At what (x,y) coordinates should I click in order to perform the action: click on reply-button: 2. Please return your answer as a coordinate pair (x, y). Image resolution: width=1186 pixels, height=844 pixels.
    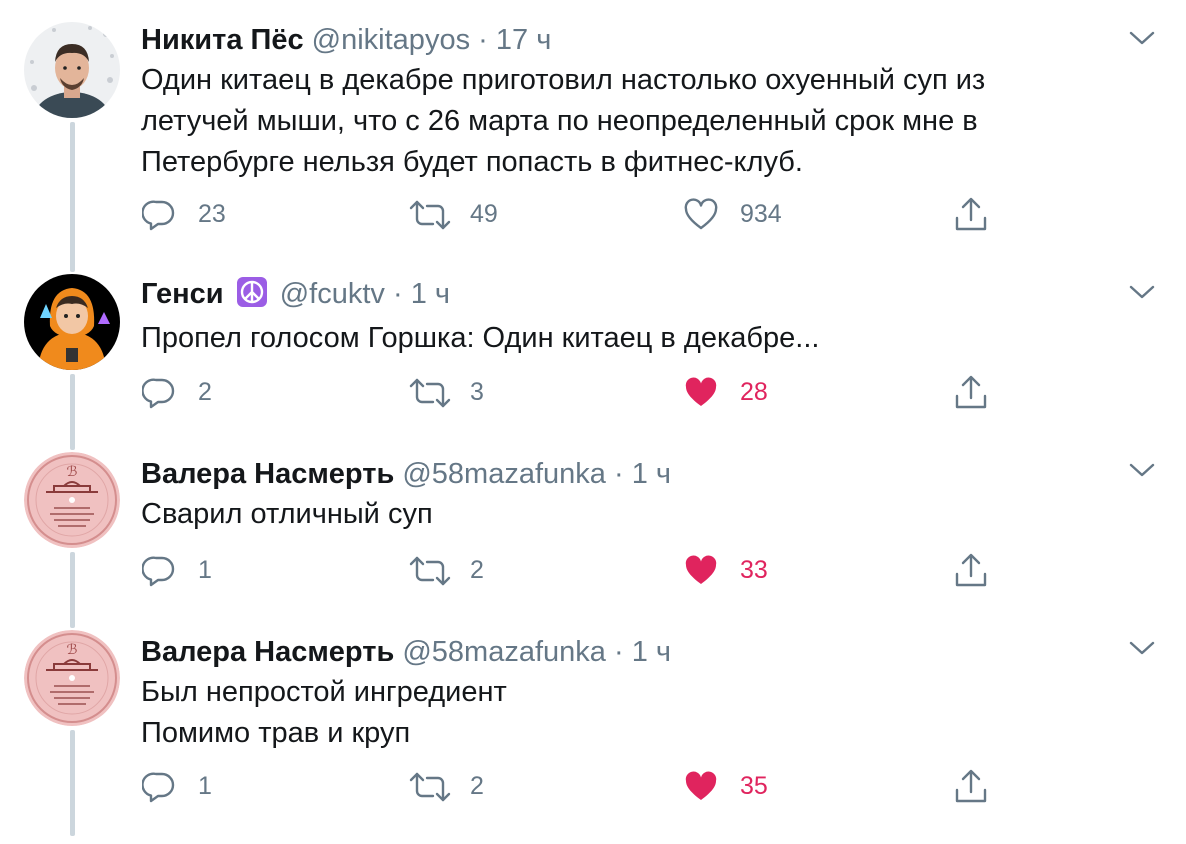
    Looking at the image, I should click on (192, 393).